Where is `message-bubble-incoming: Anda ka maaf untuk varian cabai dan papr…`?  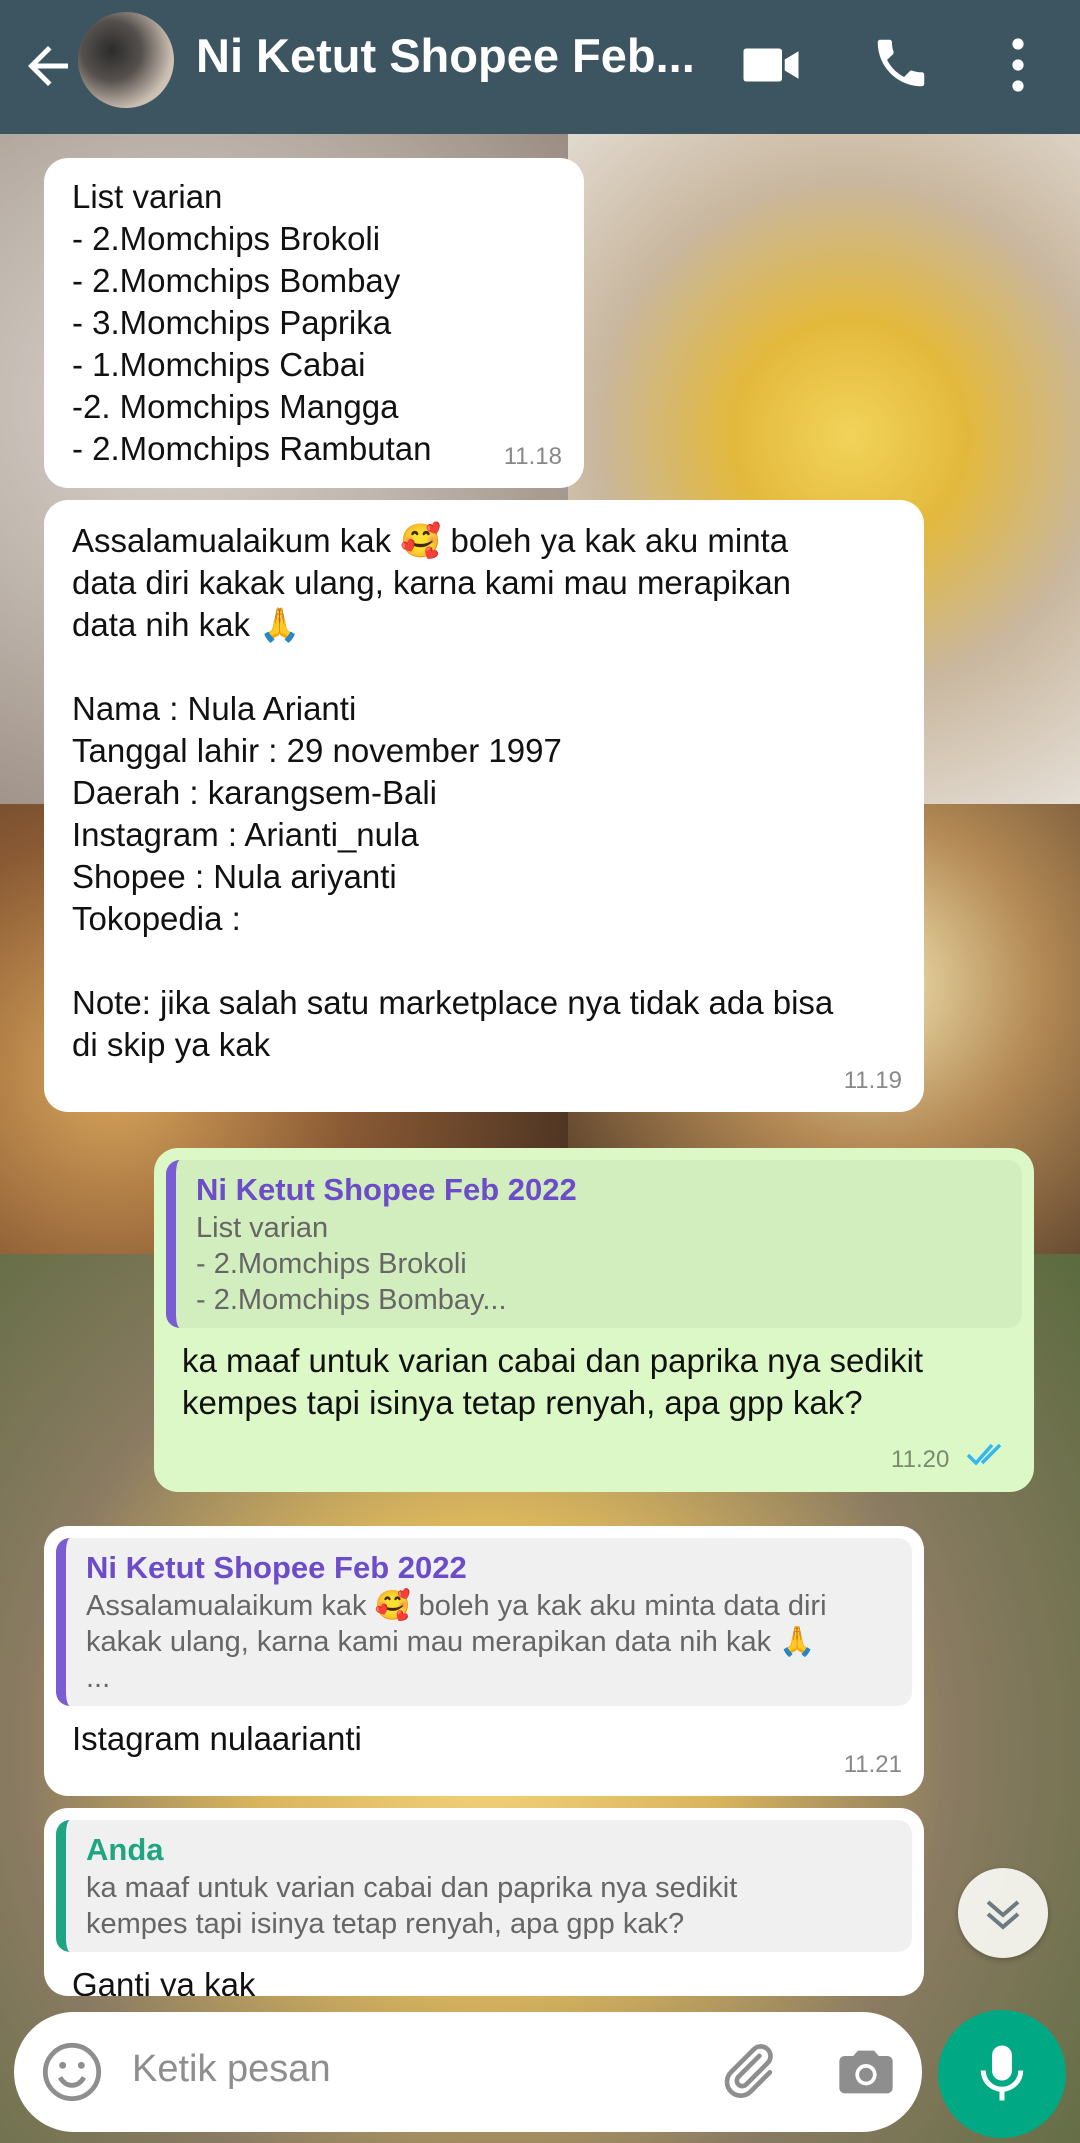
message-bubble-incoming: Anda ka maaf untuk varian cabai dan papr… is located at coordinates (484, 1902).